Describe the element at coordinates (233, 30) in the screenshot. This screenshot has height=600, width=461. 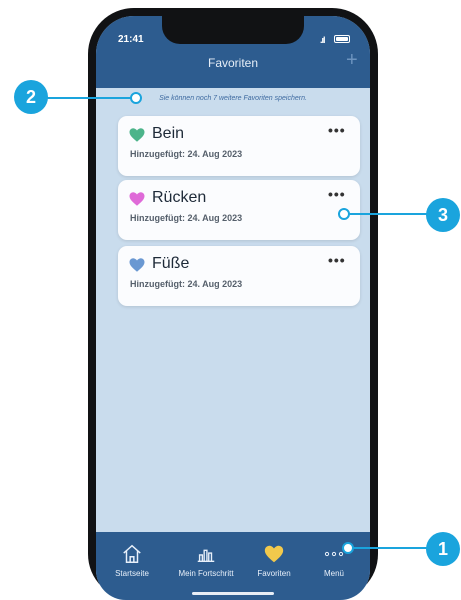
I see `phone-notch` at that location.